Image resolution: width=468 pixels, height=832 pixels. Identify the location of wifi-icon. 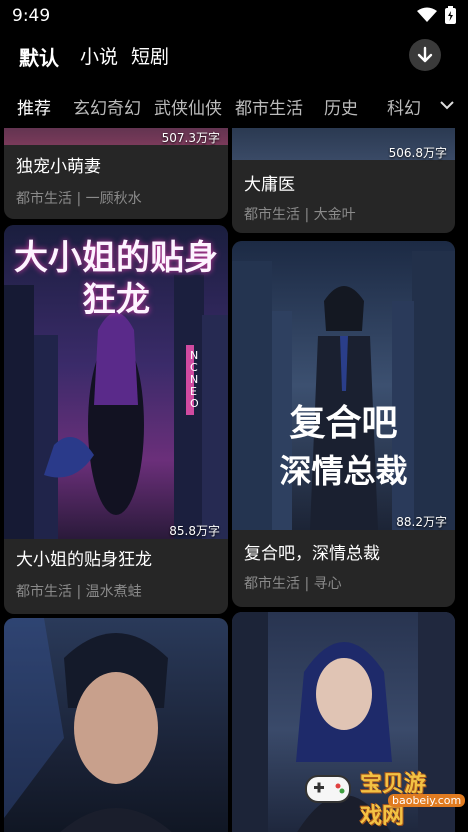
(427, 14).